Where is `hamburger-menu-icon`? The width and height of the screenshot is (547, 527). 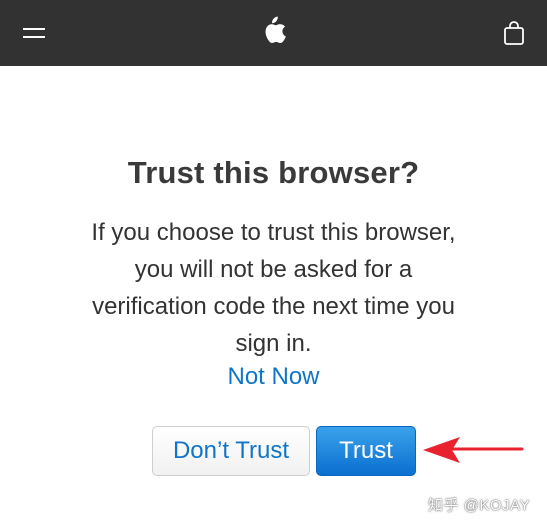
hamburger-menu-icon is located at coordinates (34, 33).